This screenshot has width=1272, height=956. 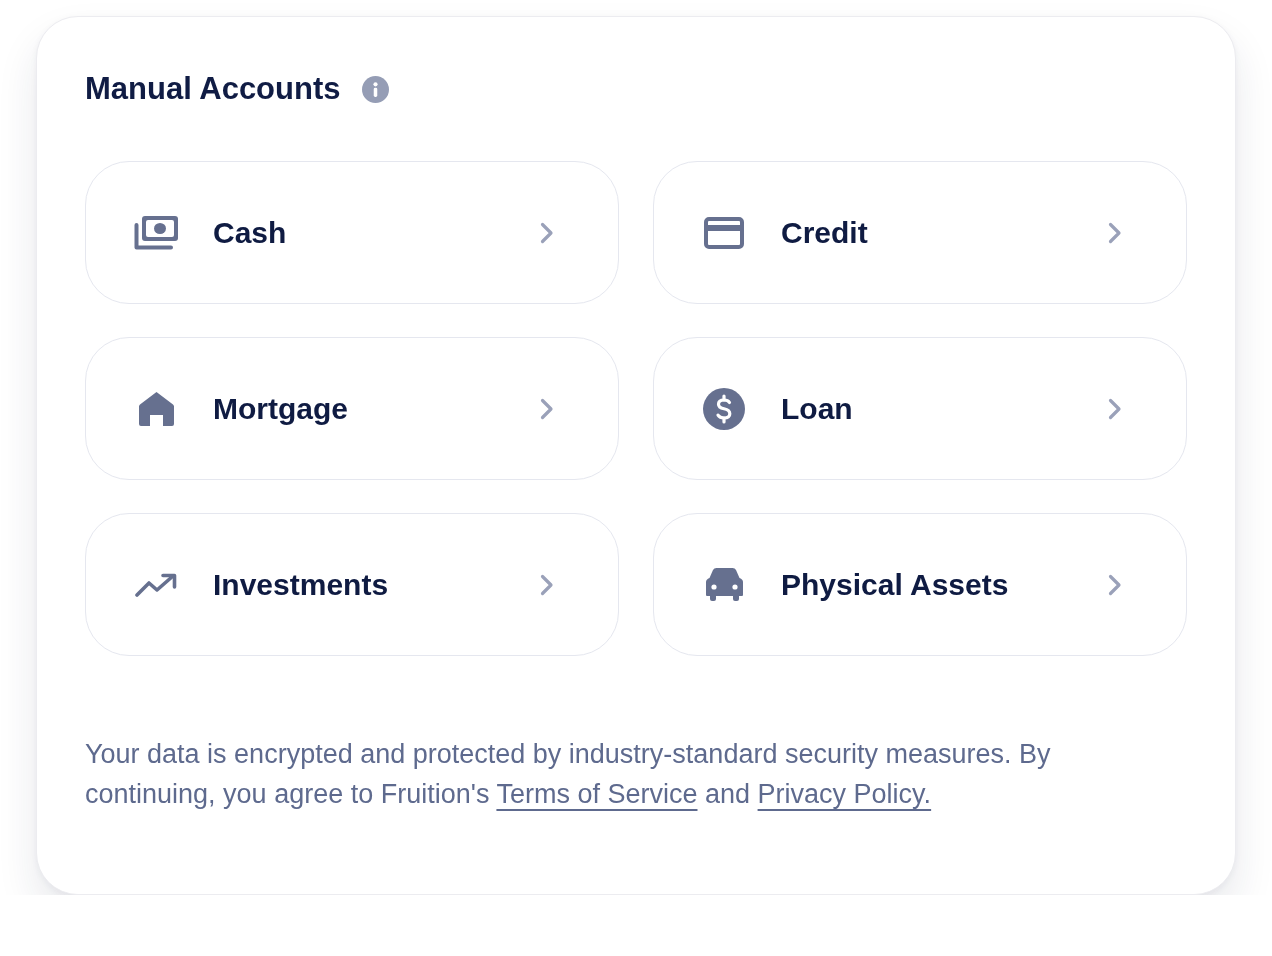 I want to click on cash-icon, so click(x=156, y=232).